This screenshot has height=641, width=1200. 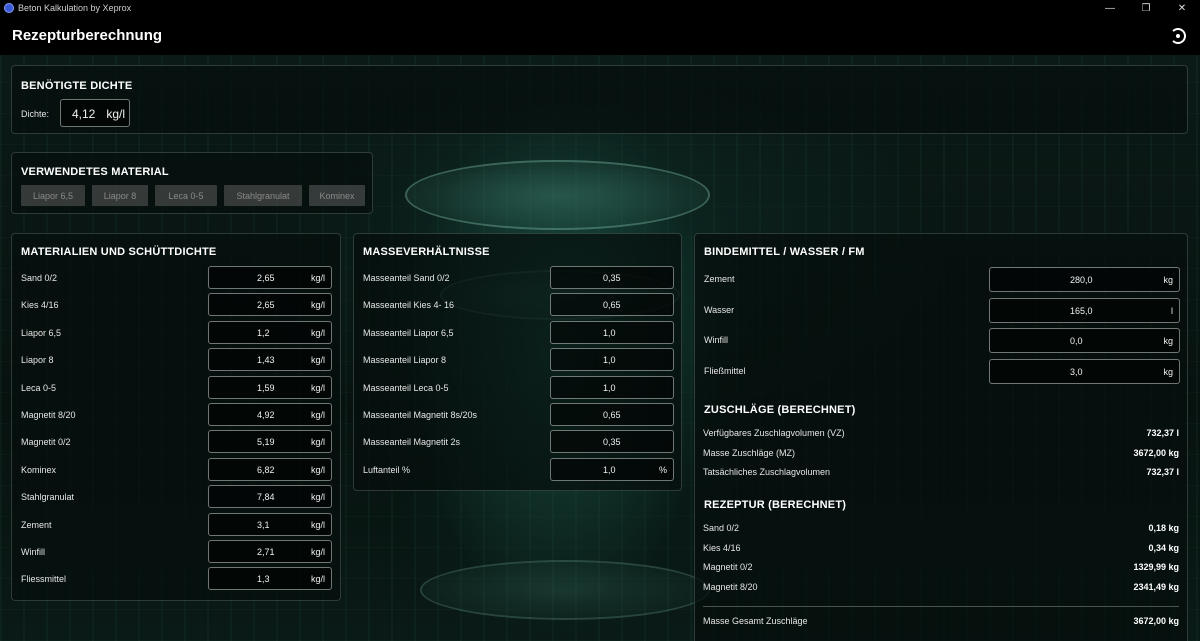 What do you see at coordinates (75, 8) in the screenshot?
I see `window-title: Beton Kalkulation by Xeprox` at bounding box center [75, 8].